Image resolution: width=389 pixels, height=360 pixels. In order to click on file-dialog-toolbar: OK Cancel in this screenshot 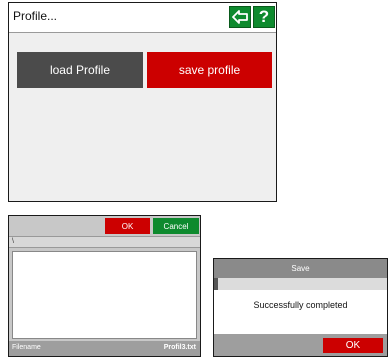, I will do `click(104, 226)`.